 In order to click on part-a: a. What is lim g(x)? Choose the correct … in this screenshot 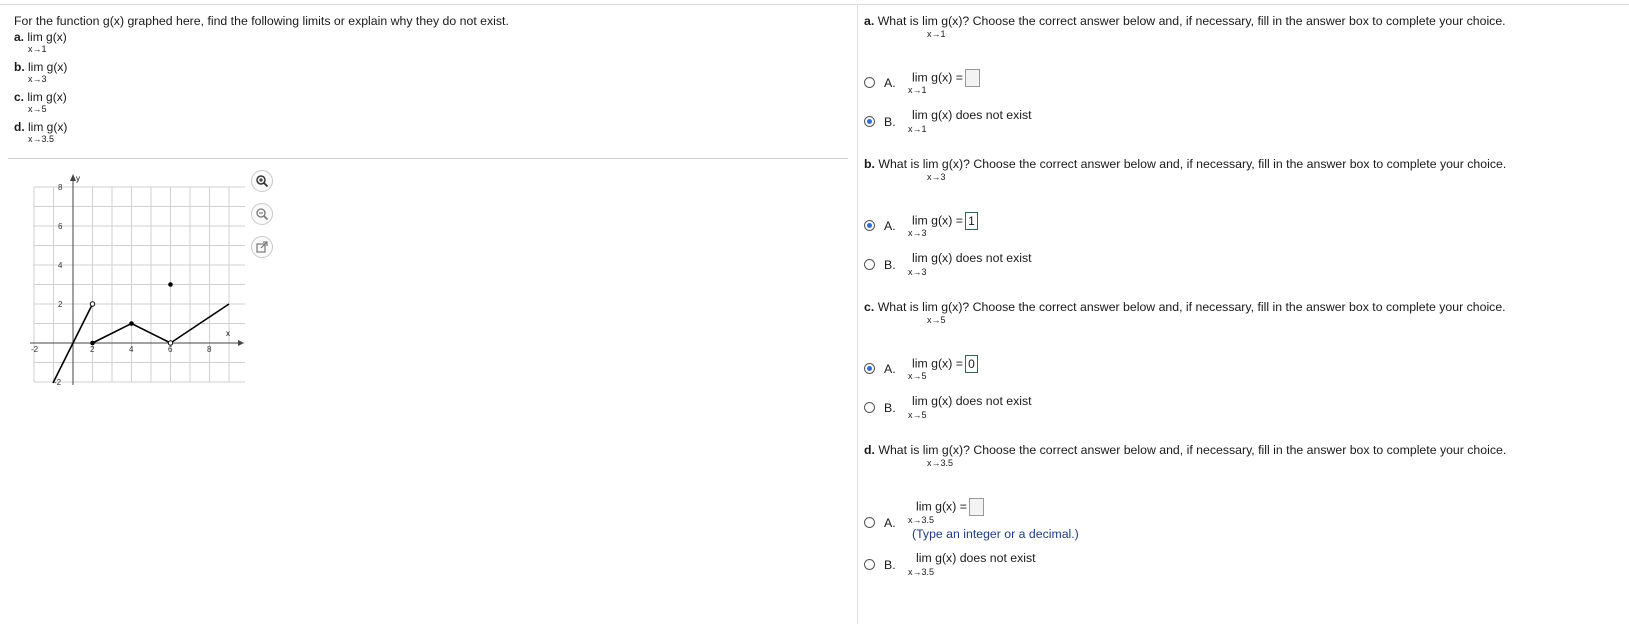, I will do `click(1244, 74)`.